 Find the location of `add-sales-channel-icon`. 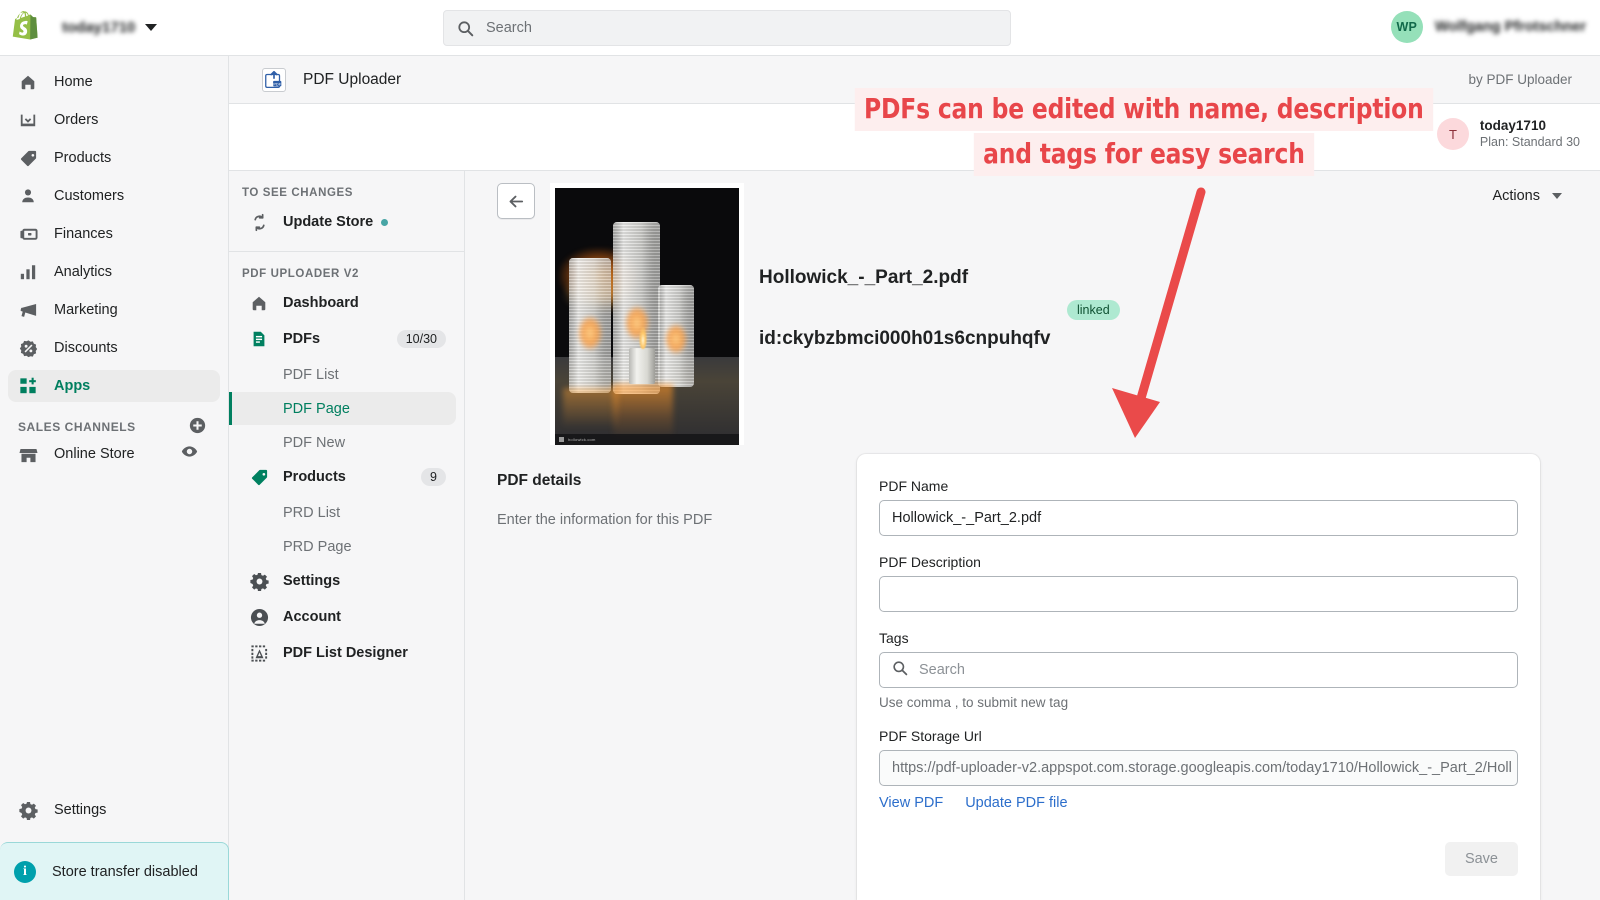

add-sales-channel-icon is located at coordinates (197, 427).